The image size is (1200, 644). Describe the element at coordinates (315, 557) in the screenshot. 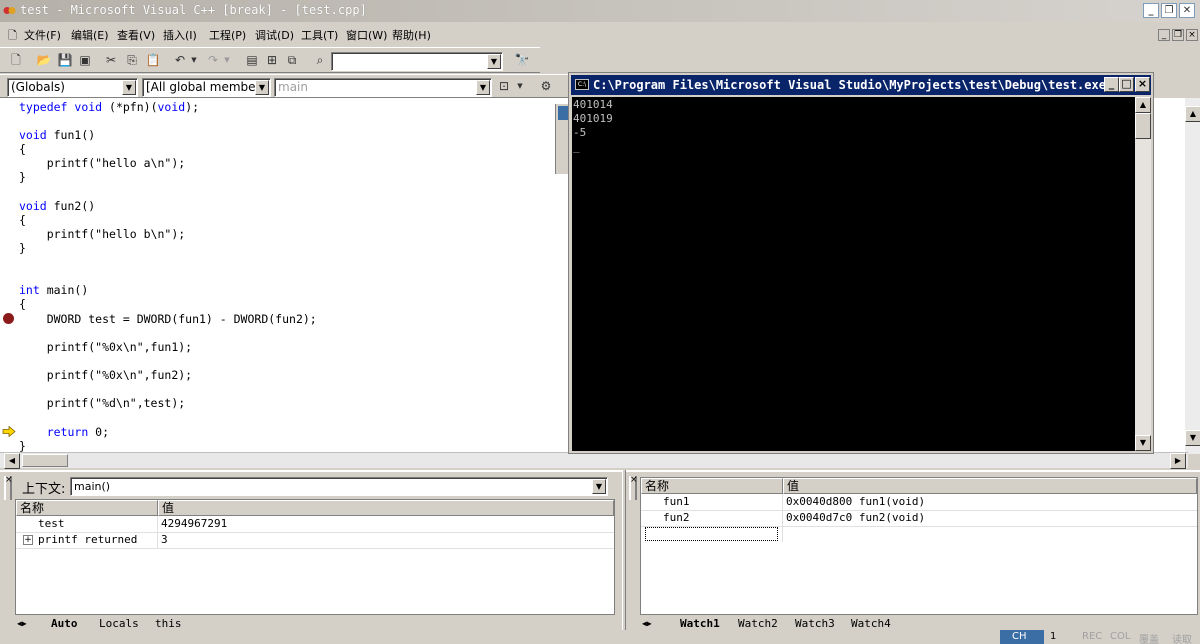

I see `variables-grid: 名称 值 test 4294967291 + printf returned 3` at that location.